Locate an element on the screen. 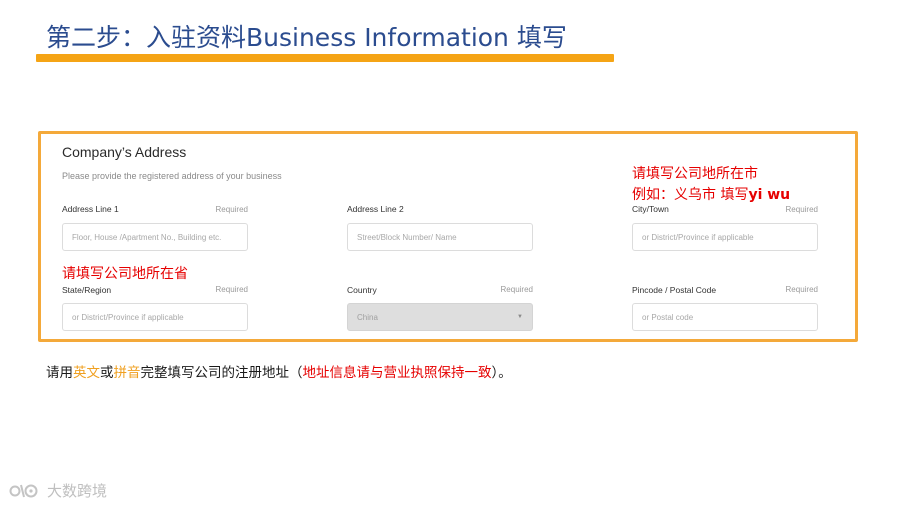 The height and width of the screenshot is (507, 900). note-part-2: 或 is located at coordinates (107, 373).